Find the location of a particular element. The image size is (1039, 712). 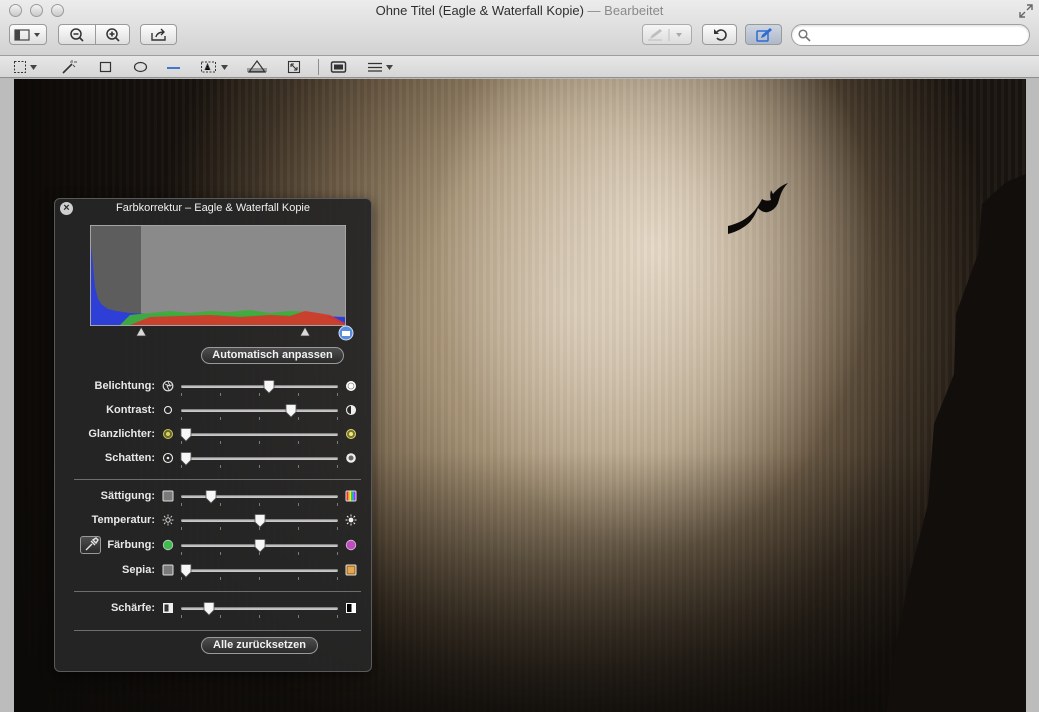

zoom-in-icon is located at coordinates (113, 34).